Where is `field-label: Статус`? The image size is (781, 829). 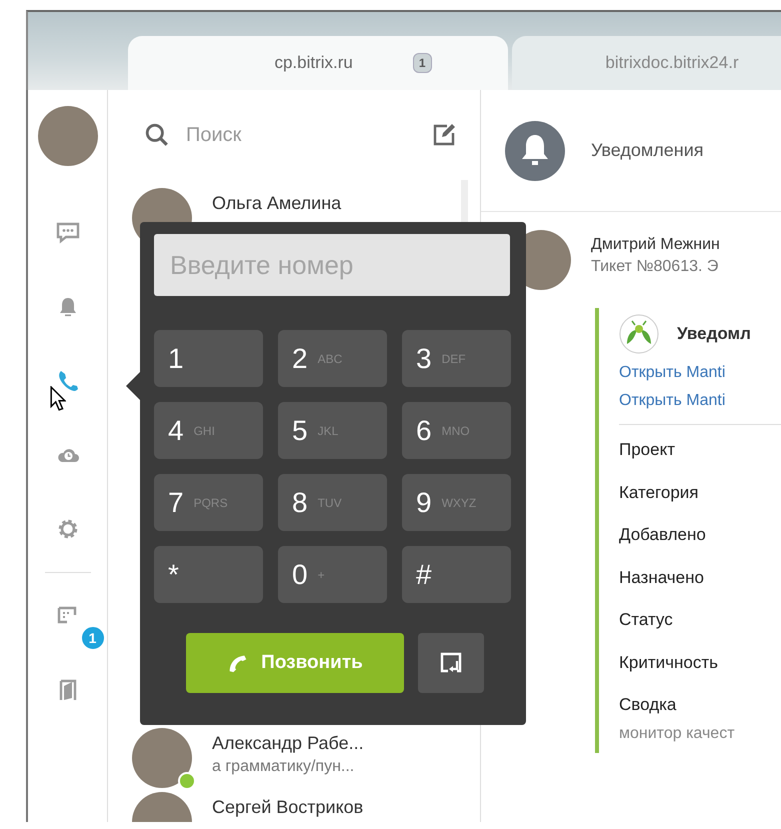
field-label: Статус is located at coordinates (646, 620).